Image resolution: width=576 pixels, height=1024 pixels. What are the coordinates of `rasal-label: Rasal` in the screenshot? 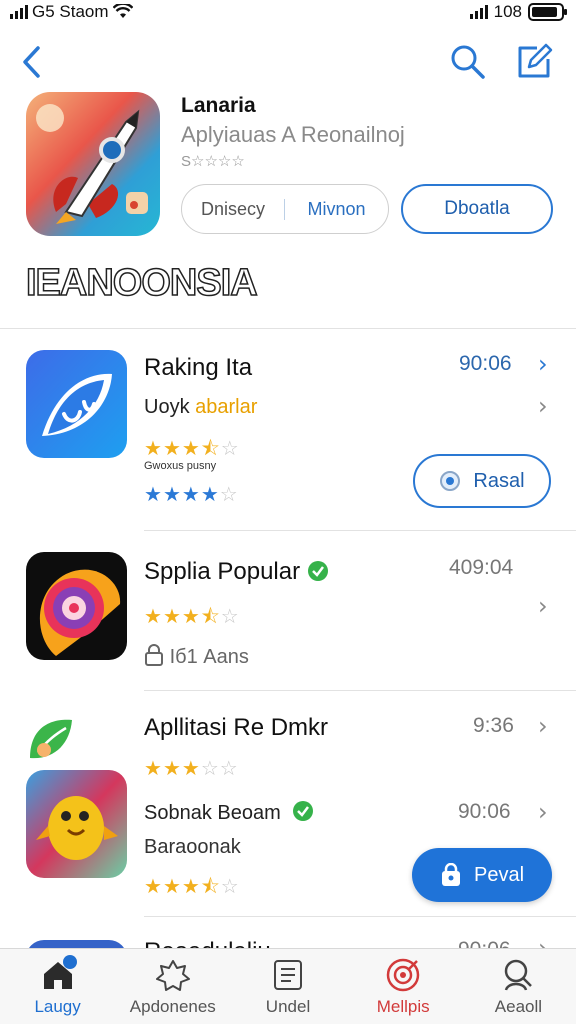 It's located at (499, 480).